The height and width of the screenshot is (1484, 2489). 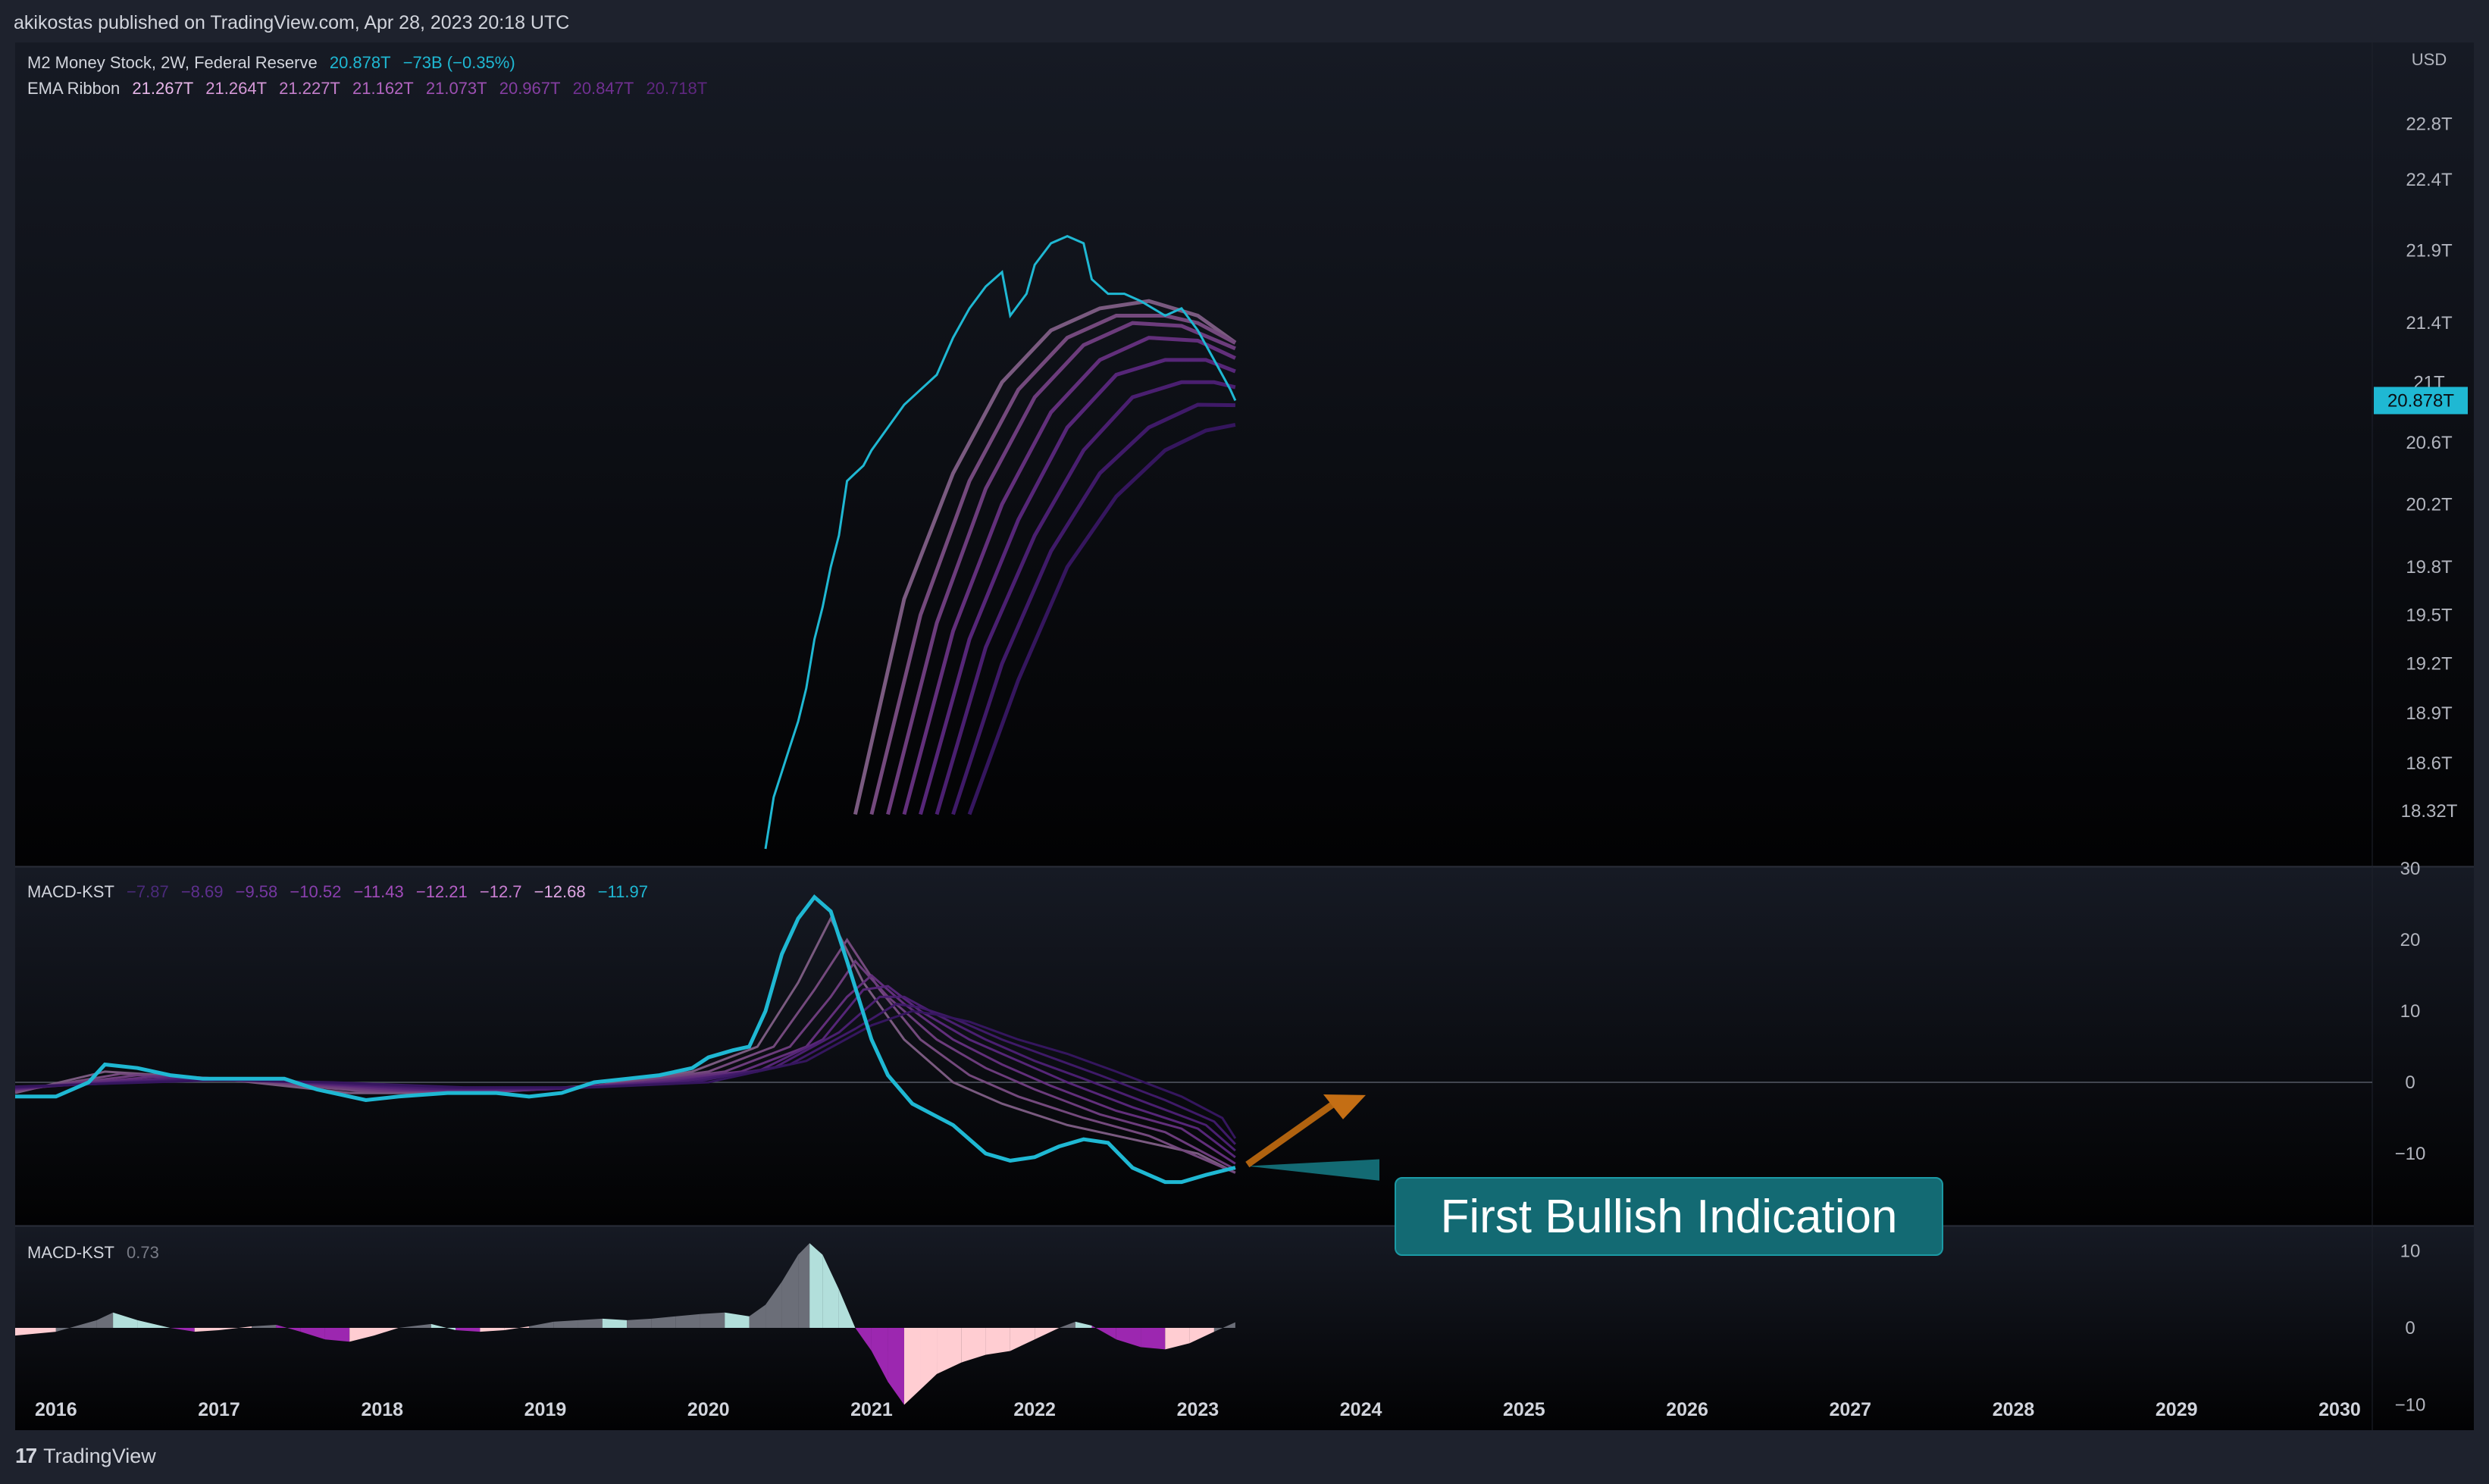 What do you see at coordinates (622, 891) in the screenshot?
I see `macd-value: −11.97` at bounding box center [622, 891].